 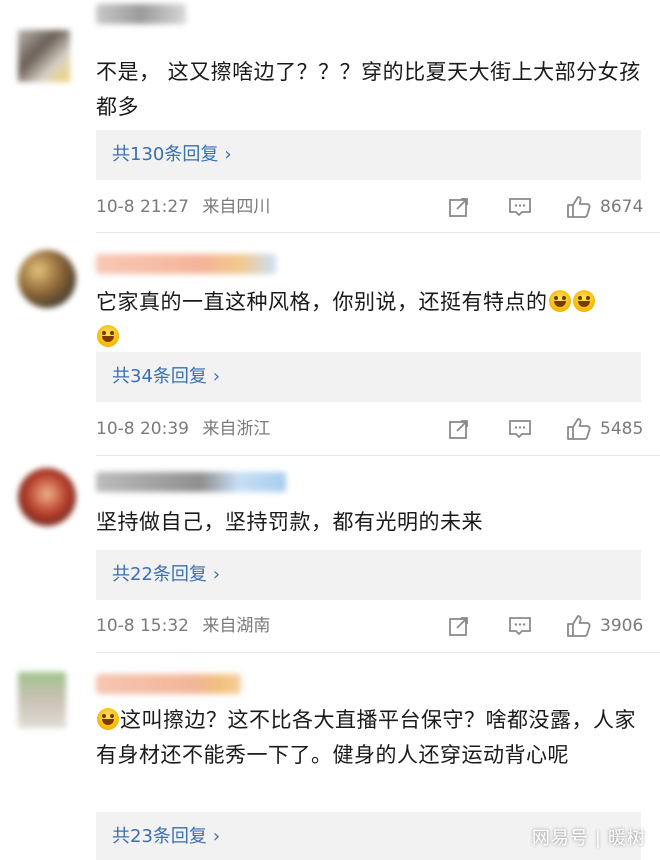 I want to click on like-button: 3906, so click(x=604, y=626).